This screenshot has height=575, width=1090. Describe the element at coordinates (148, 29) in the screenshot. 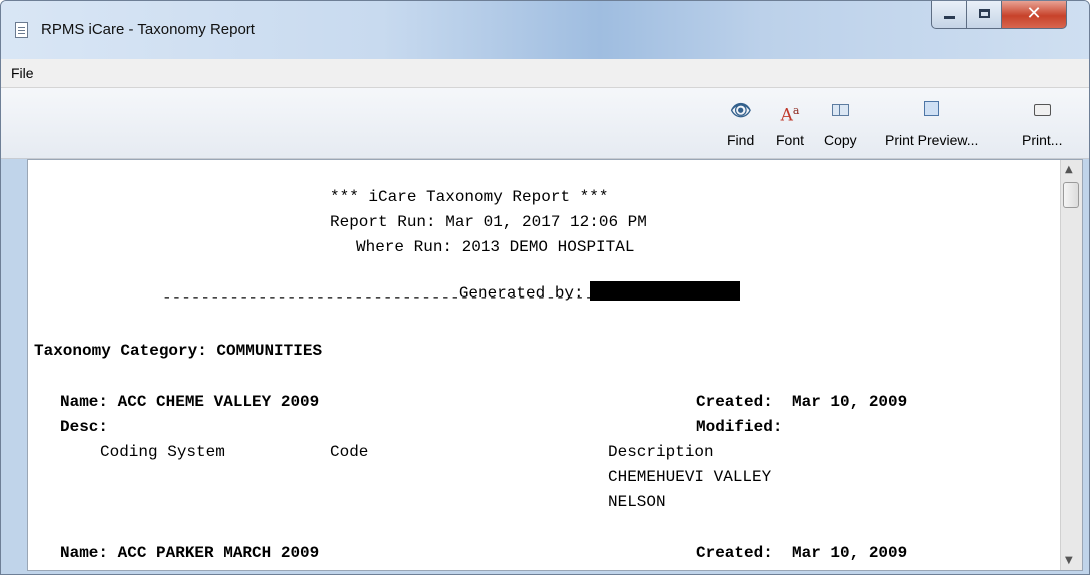

I see `window-title: RPMS iCare - Taxonomy Report` at that location.